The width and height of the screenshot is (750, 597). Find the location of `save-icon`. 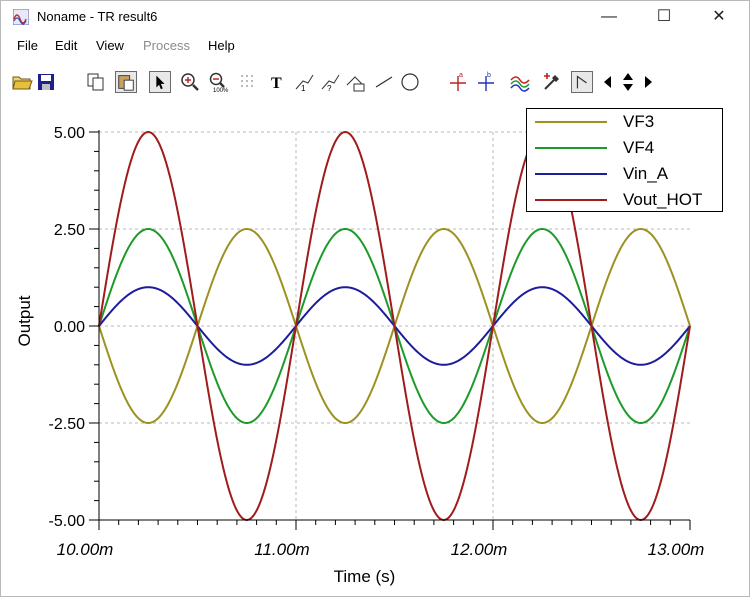

save-icon is located at coordinates (46, 82).